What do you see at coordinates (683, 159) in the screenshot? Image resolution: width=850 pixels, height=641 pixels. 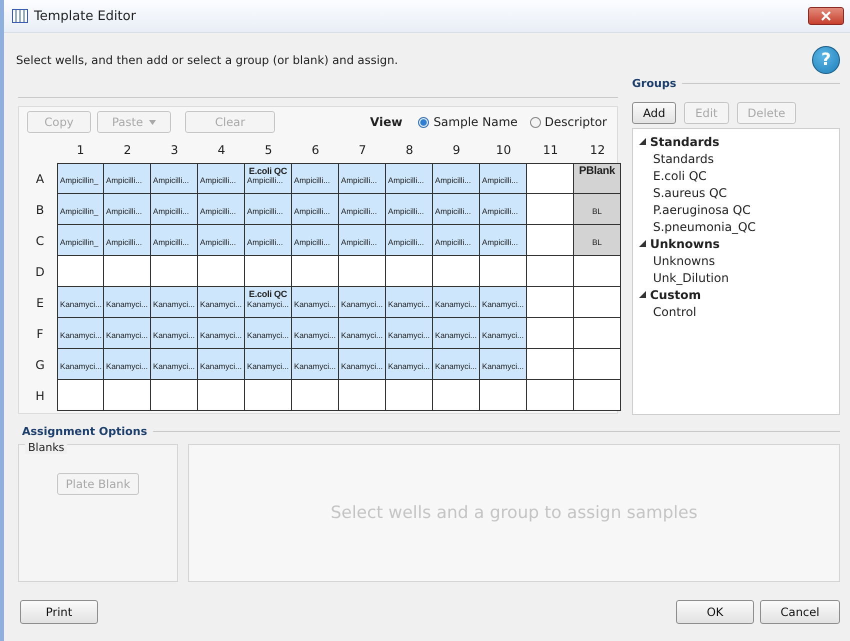 I see `tree-item: Standards` at bounding box center [683, 159].